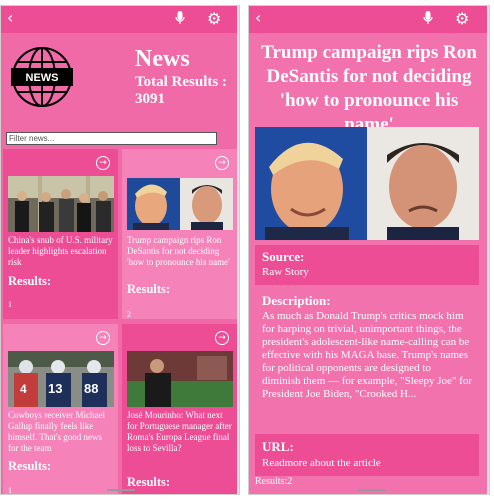 The image size is (494, 501). What do you see at coordinates (91, 388) in the screenshot?
I see `svg-text: 88` at bounding box center [91, 388].